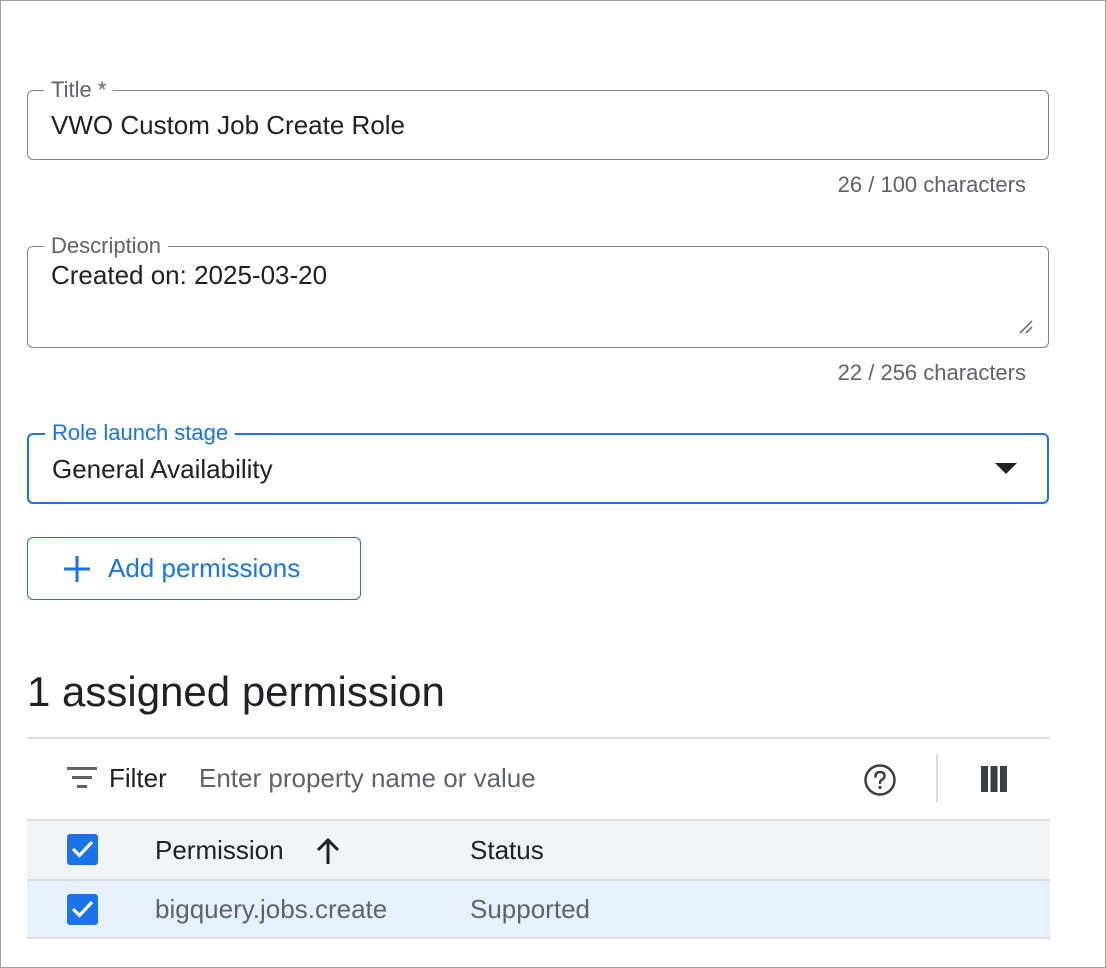  Describe the element at coordinates (236, 691) in the screenshot. I see `assigned-permissions-heading: 1 assigned permission` at that location.